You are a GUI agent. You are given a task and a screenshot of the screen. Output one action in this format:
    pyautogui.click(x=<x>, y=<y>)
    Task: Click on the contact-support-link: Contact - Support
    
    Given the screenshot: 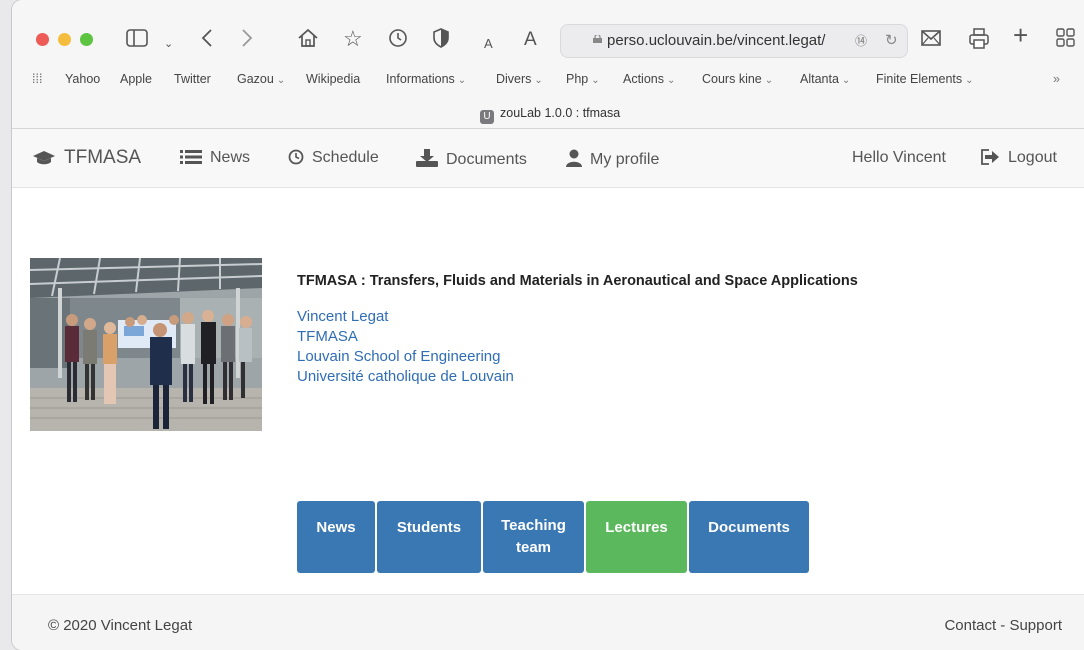 What is the action you would take?
    pyautogui.click(x=1003, y=625)
    